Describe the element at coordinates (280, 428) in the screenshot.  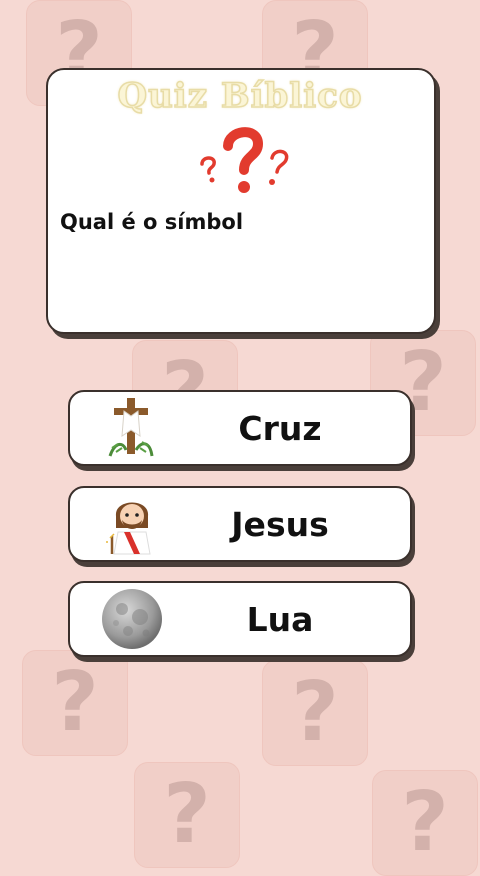
I see `answer-label: Cruz` at that location.